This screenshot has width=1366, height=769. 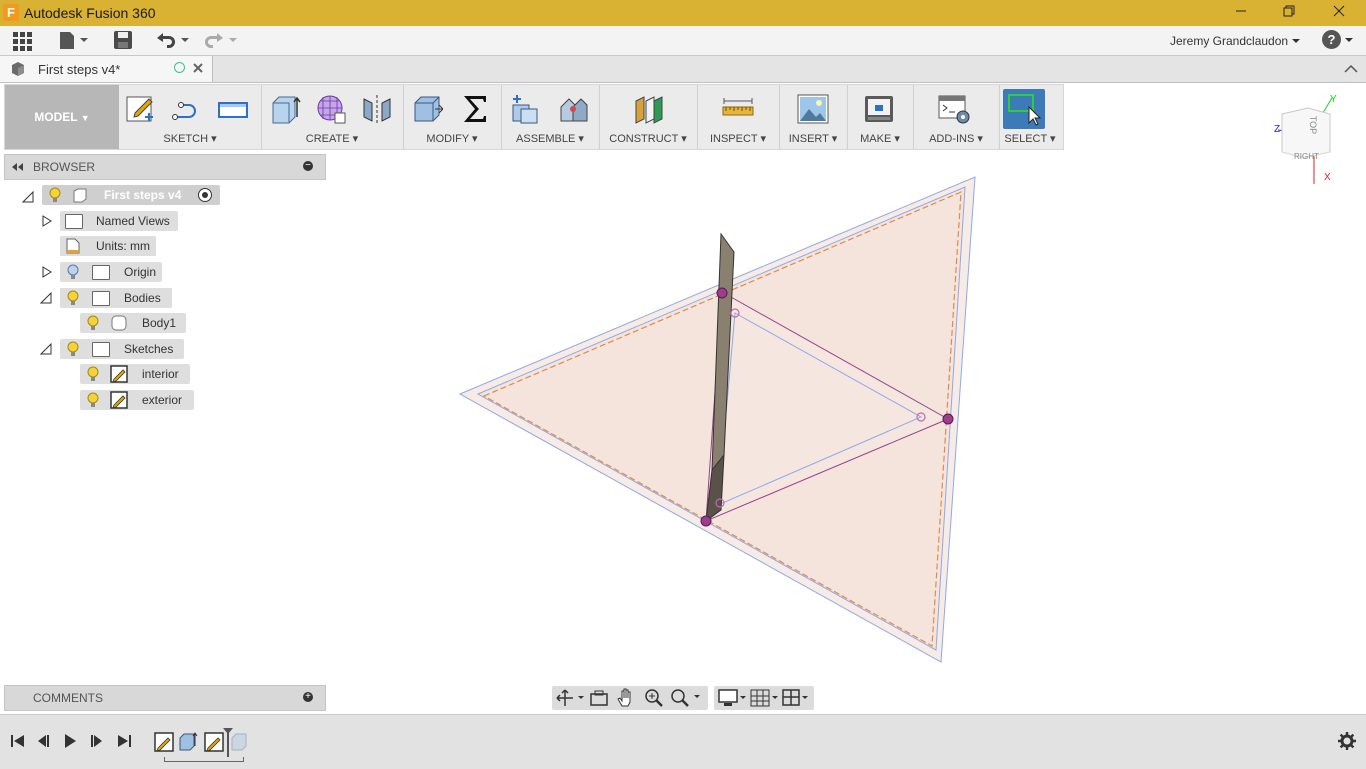 I want to click on browser-item-sketch-interior: interior, so click(x=135, y=374).